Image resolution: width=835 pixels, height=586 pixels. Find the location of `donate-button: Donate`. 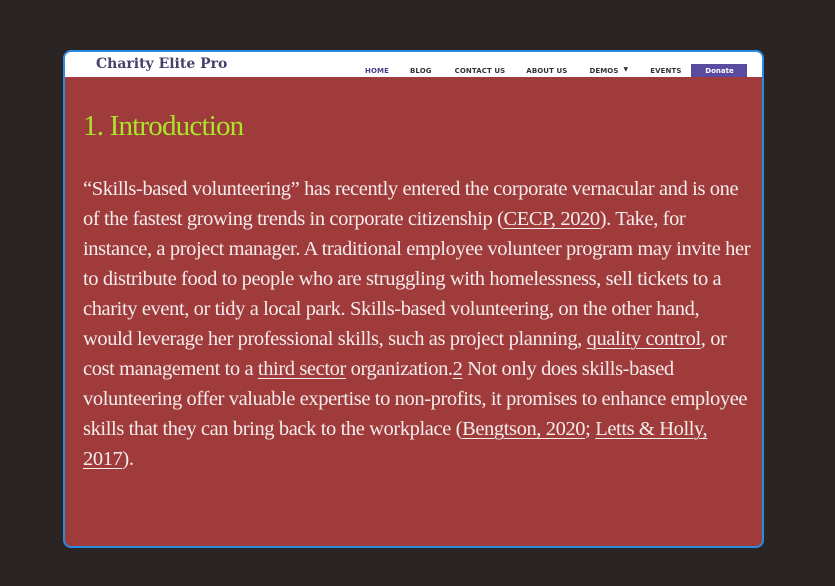

donate-button: Donate is located at coordinates (719, 70).